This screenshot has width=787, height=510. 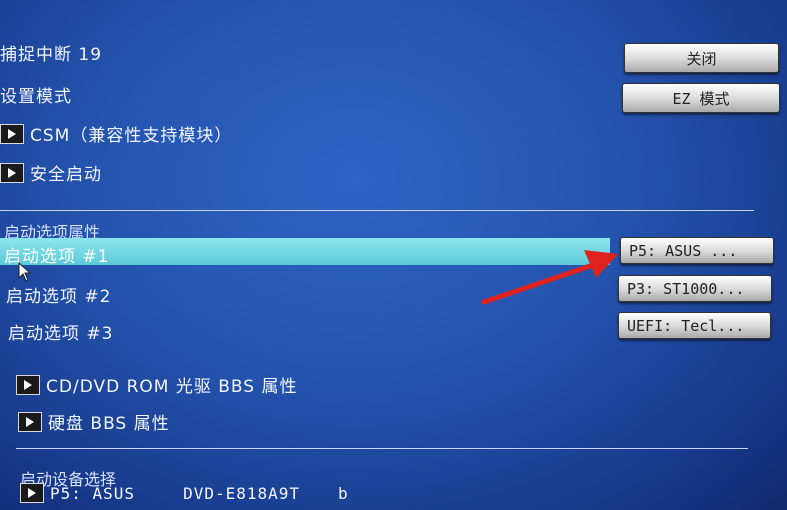 What do you see at coordinates (51, 55) in the screenshot?
I see `intercept-label: 捕捉中断 19` at bounding box center [51, 55].